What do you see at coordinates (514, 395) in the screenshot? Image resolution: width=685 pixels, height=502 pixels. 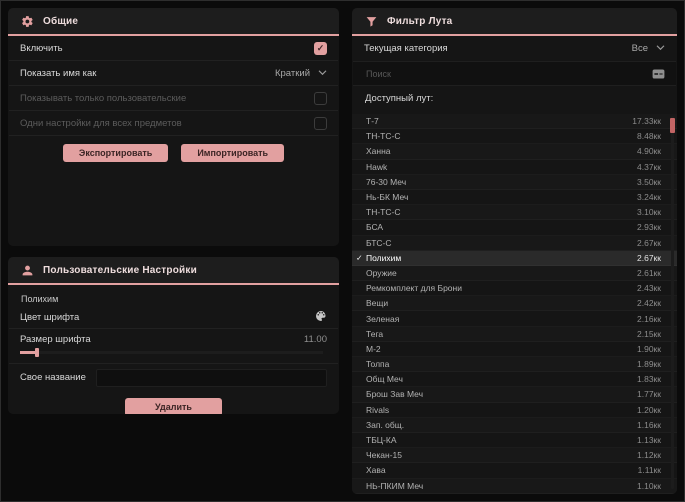 I see `loot-list-item: Брош Зав Меч 1.77кк` at bounding box center [514, 395].